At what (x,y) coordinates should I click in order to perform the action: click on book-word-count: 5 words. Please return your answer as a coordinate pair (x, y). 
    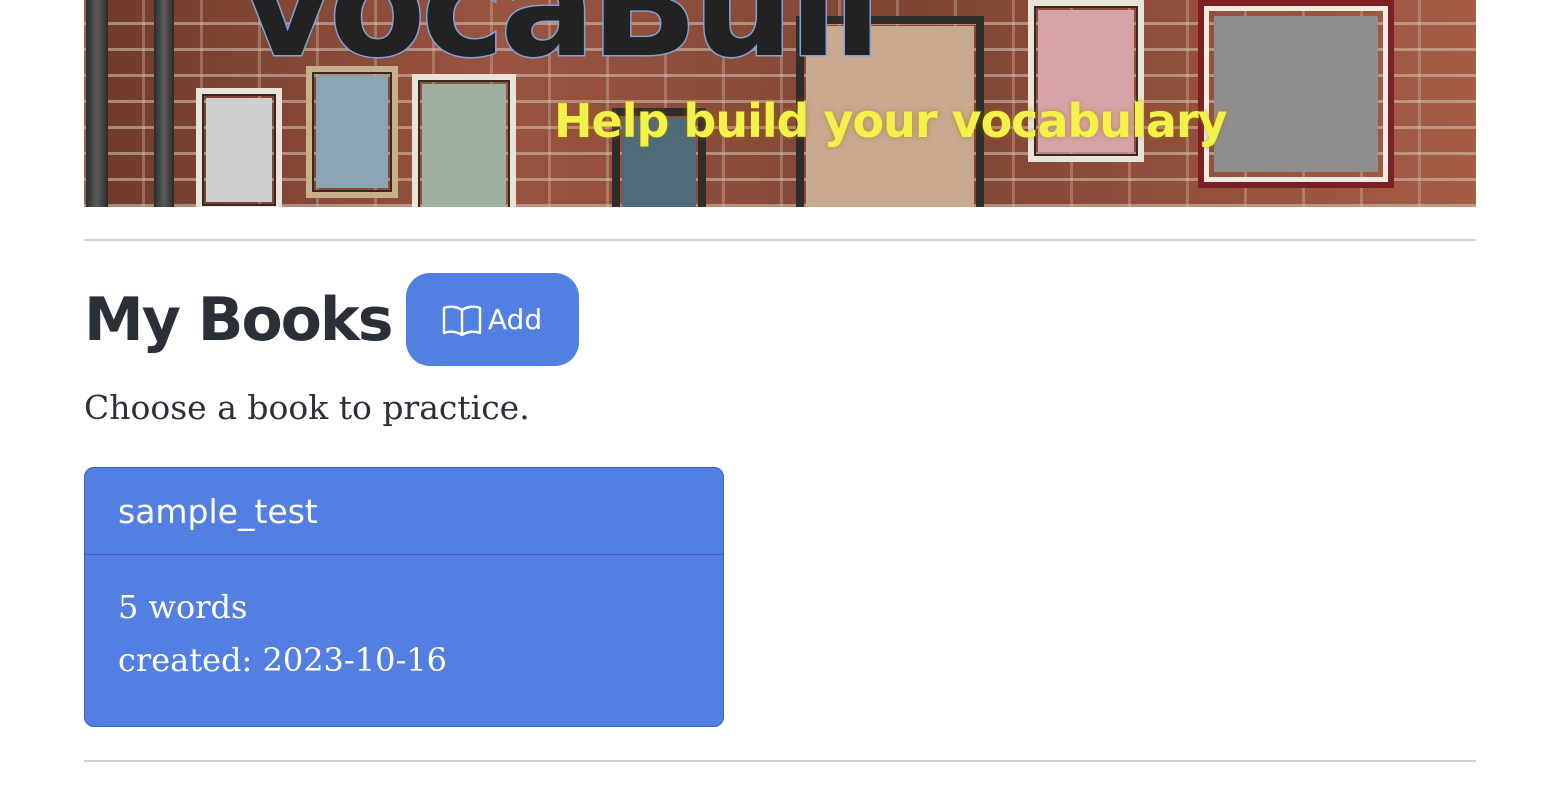
    Looking at the image, I should click on (183, 607).